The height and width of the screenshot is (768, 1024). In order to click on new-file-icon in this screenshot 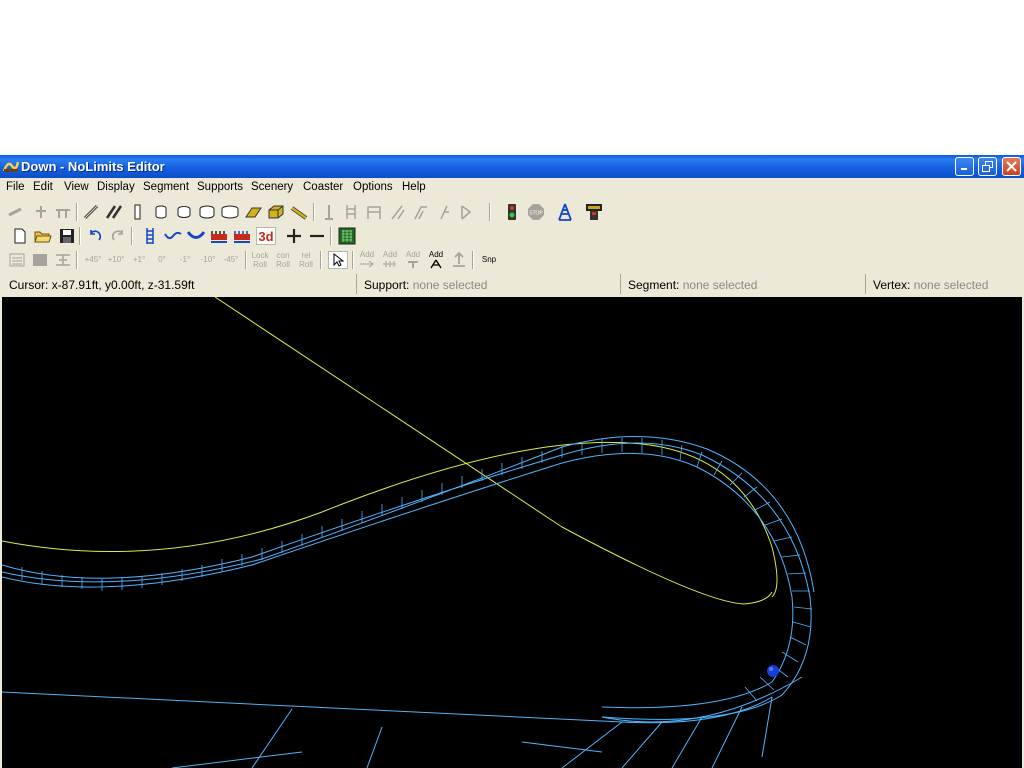, I will do `click(20, 236)`.